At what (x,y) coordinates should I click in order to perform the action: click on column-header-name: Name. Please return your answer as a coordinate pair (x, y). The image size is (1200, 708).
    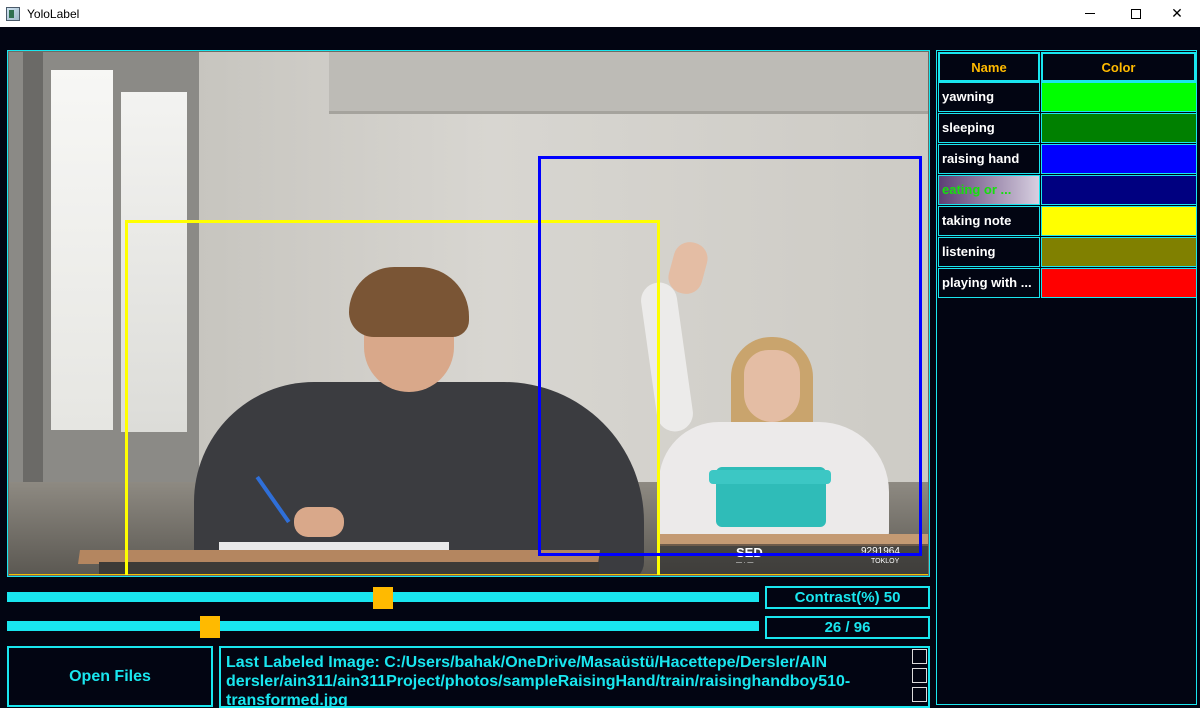
    Looking at the image, I should click on (989, 67).